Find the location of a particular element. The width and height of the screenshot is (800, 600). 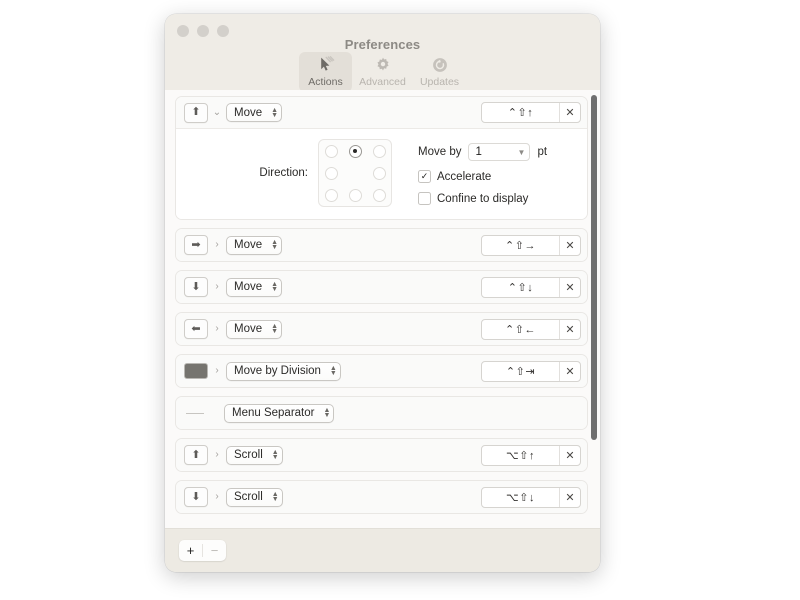

shortcut-keys: ⌥⇧↓ is located at coordinates (520, 497).